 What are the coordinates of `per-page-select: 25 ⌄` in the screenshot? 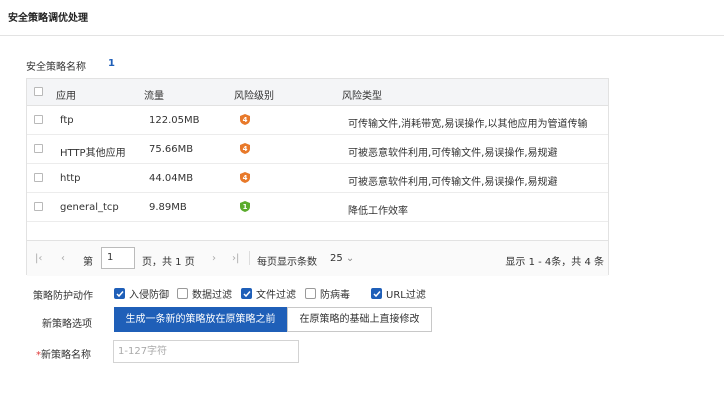 It's located at (342, 258).